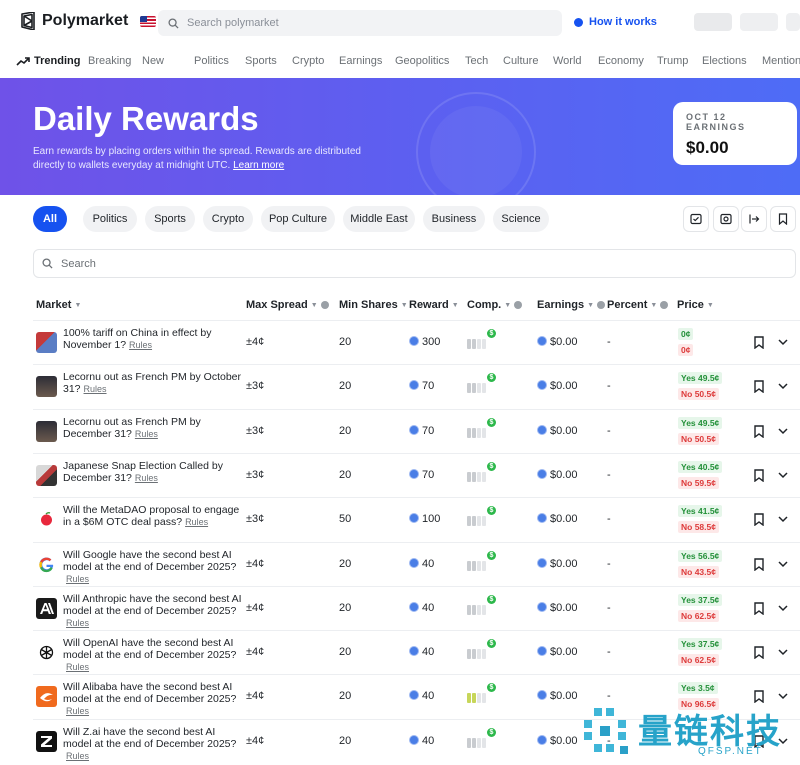 The image size is (800, 765). What do you see at coordinates (360, 61) in the screenshot?
I see `nav-earnings: Earnings` at bounding box center [360, 61].